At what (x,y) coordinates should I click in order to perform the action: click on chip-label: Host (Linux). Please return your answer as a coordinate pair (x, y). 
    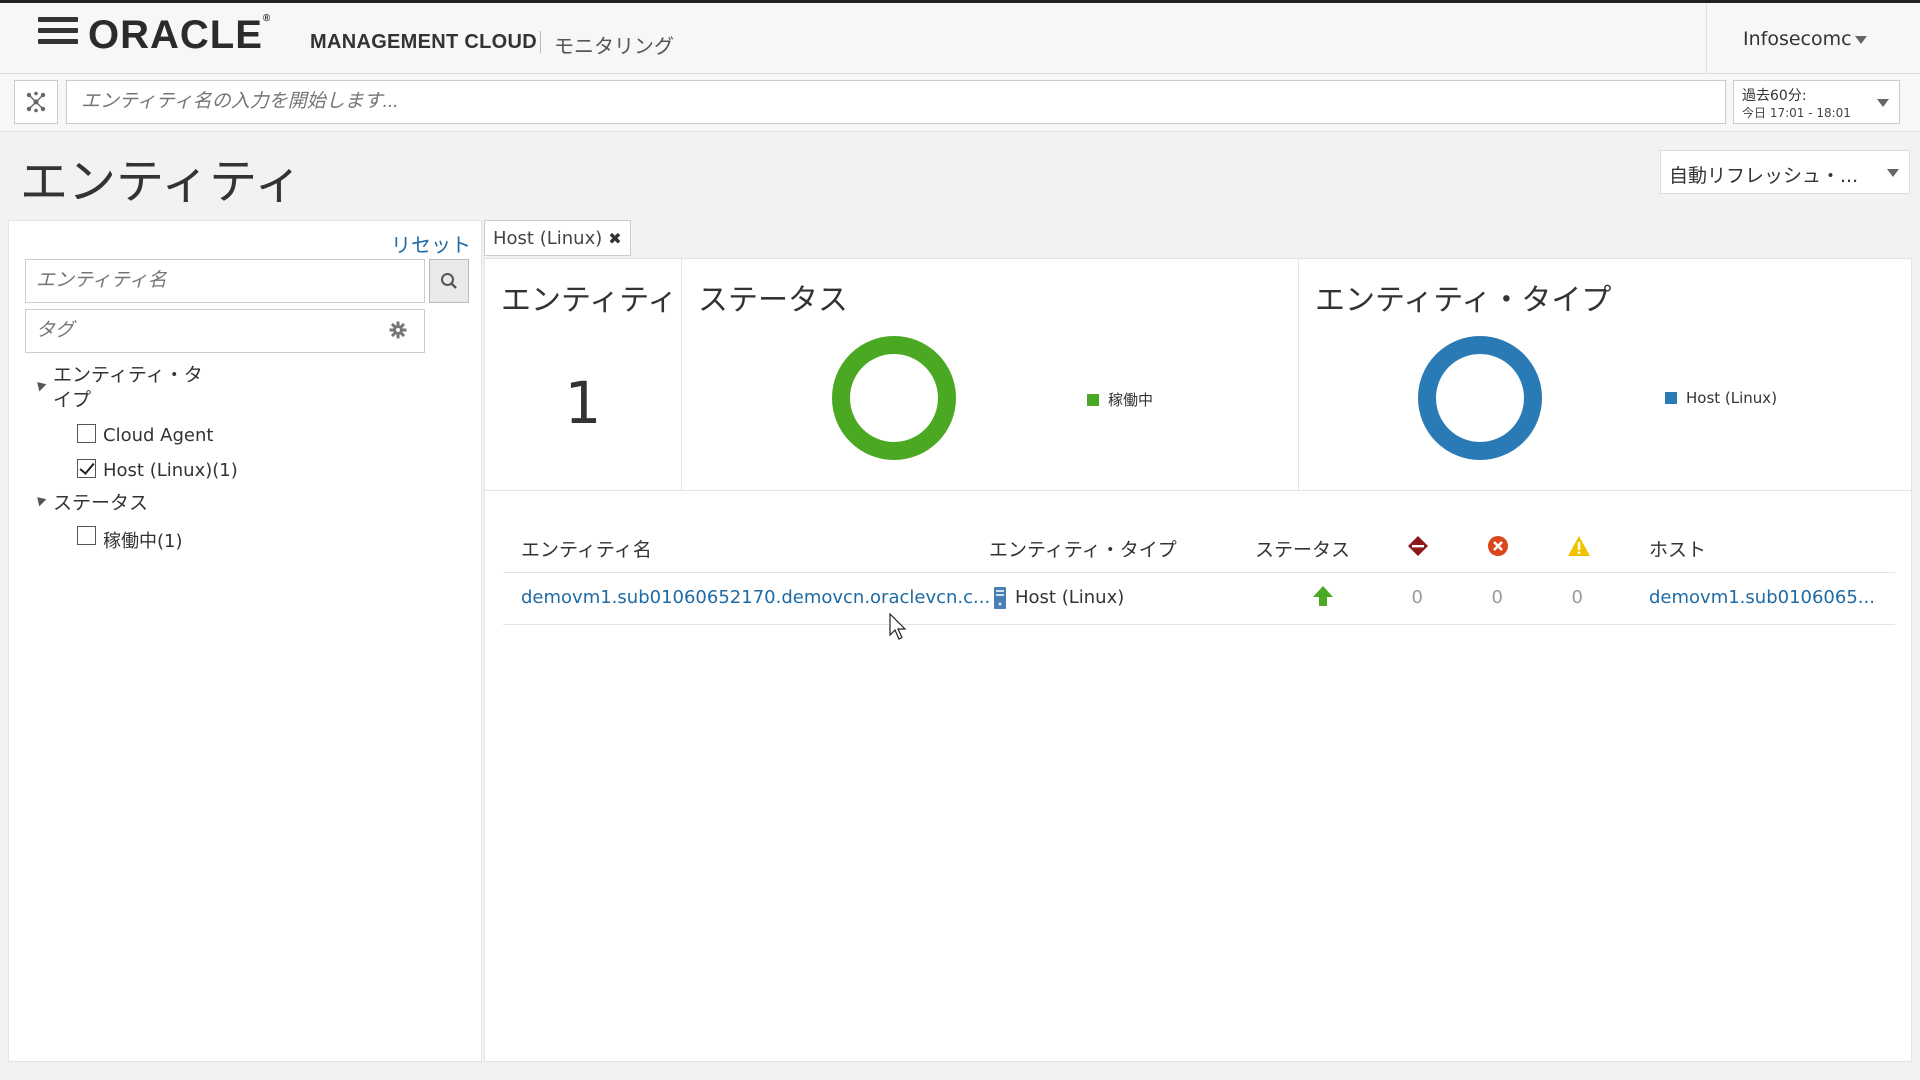
    Looking at the image, I should click on (548, 238).